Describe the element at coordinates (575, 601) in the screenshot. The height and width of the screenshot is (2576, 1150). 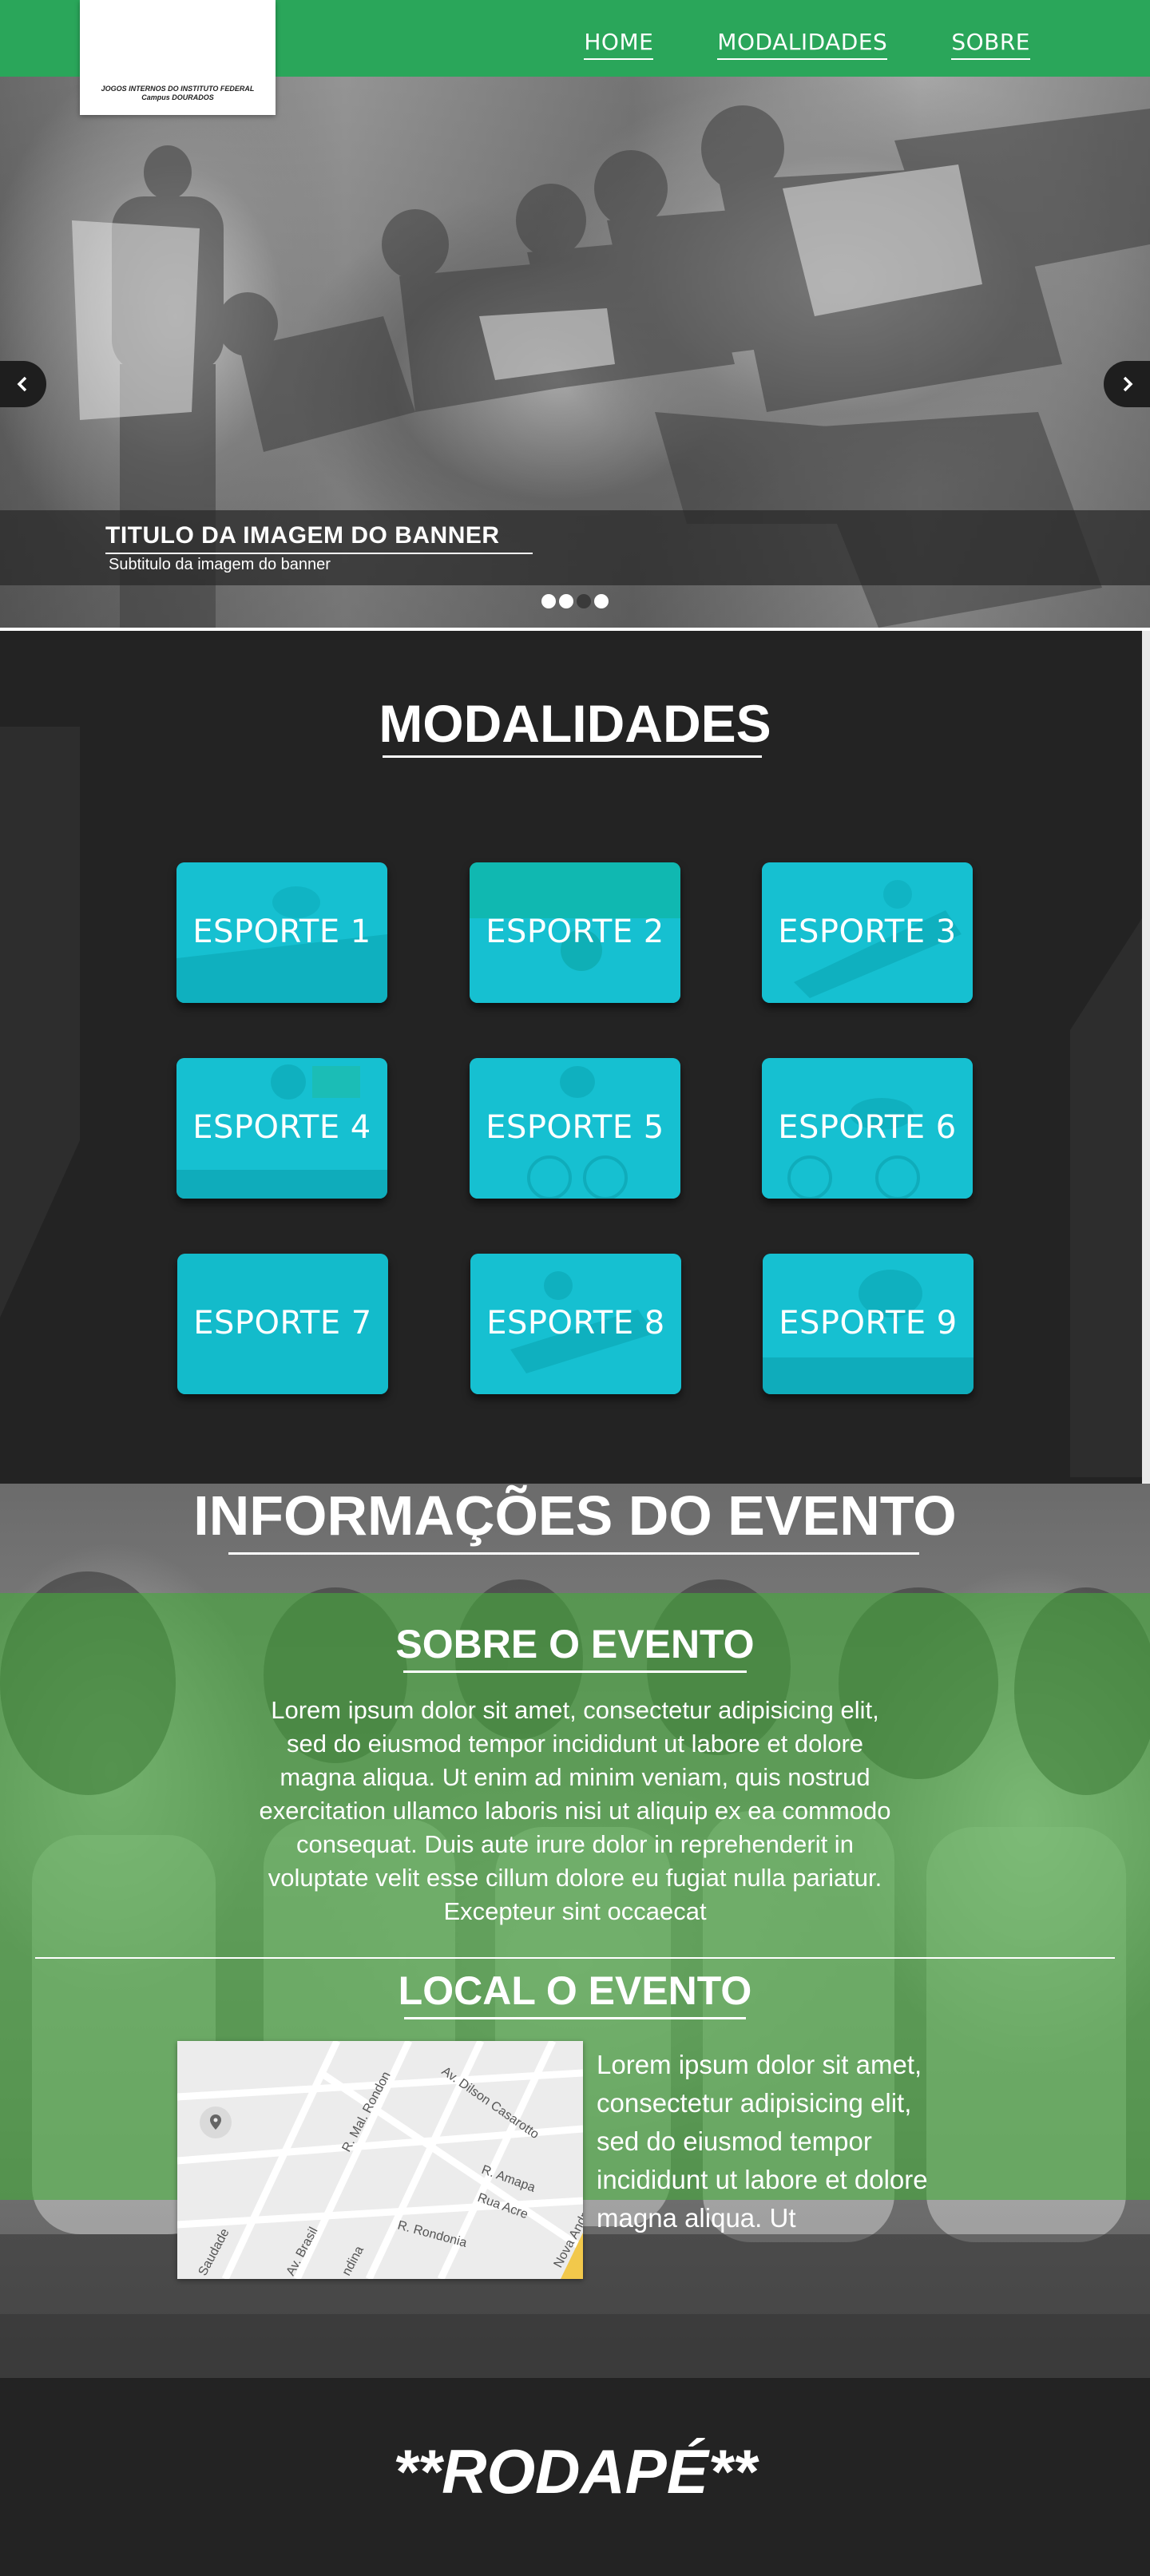
I see `banner-pagination` at that location.